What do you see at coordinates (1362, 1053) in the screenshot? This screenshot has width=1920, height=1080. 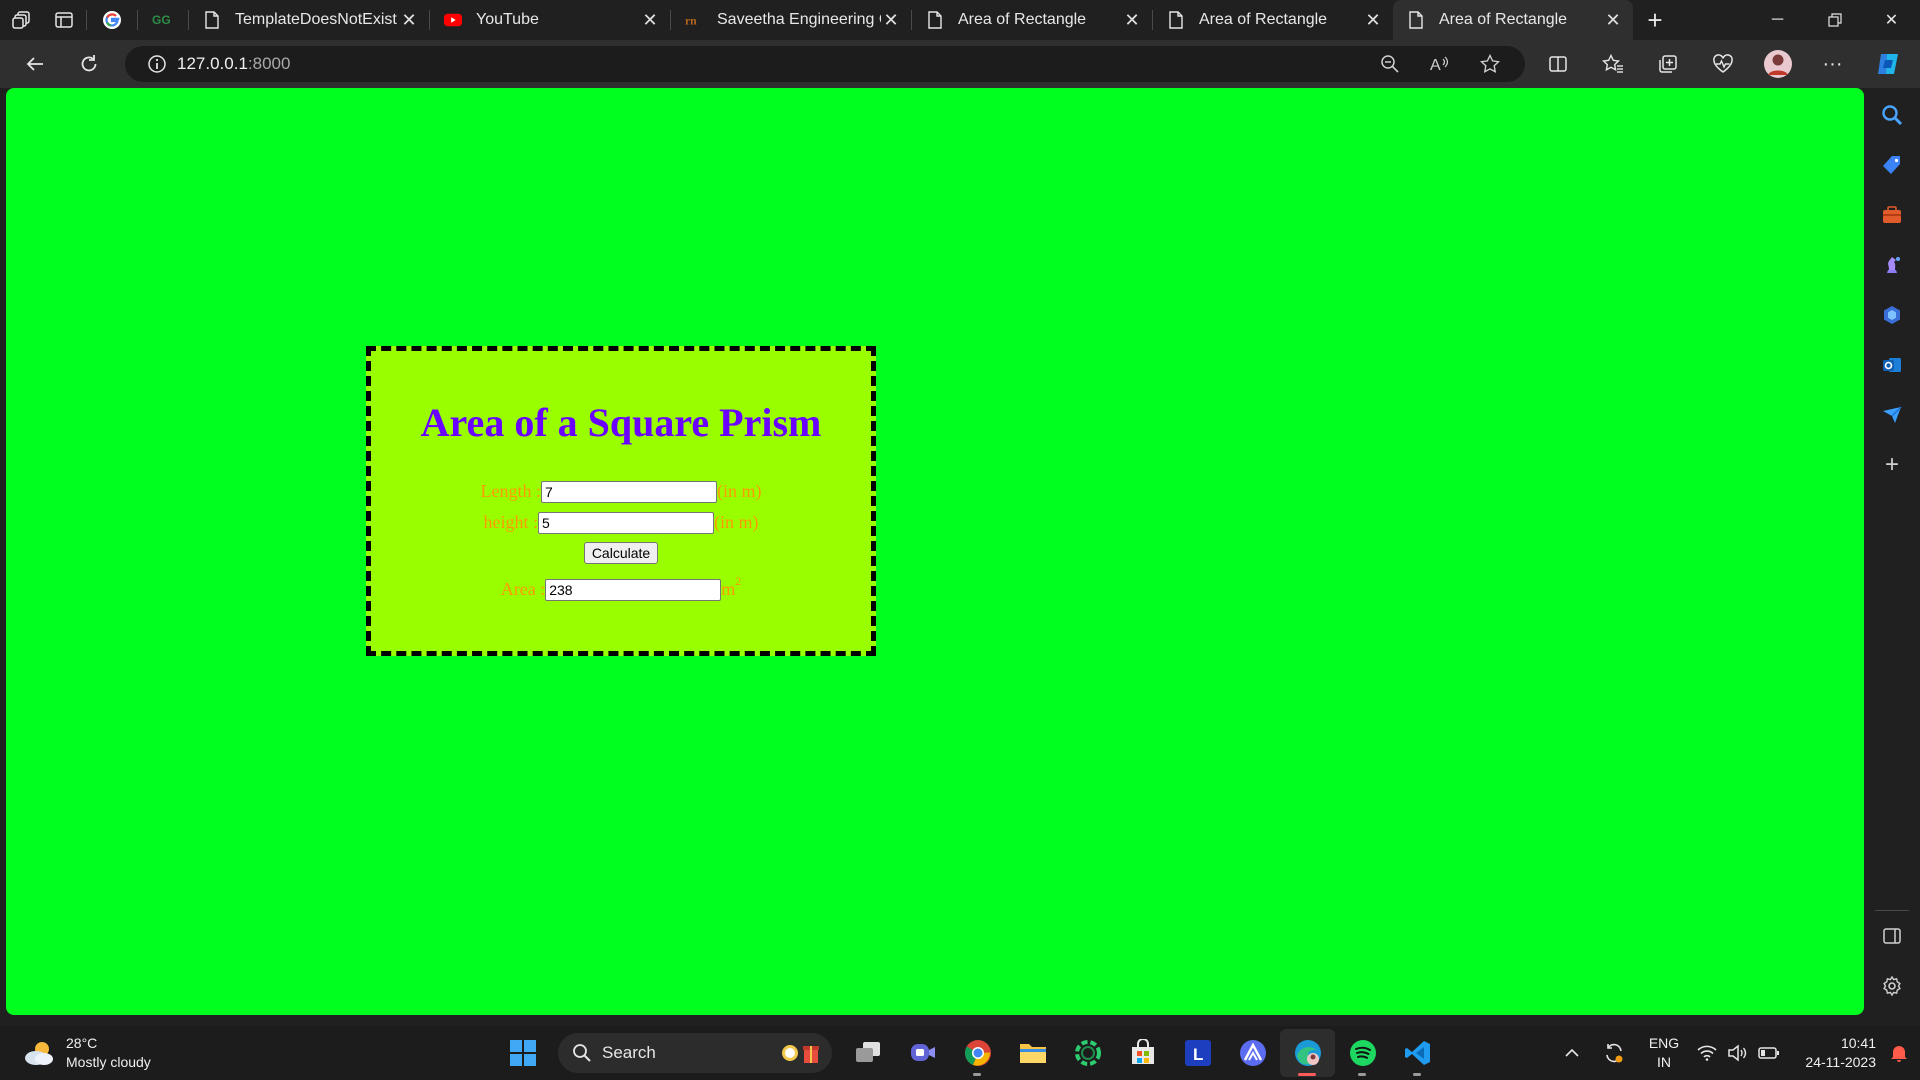 I see `spotify-icon` at bounding box center [1362, 1053].